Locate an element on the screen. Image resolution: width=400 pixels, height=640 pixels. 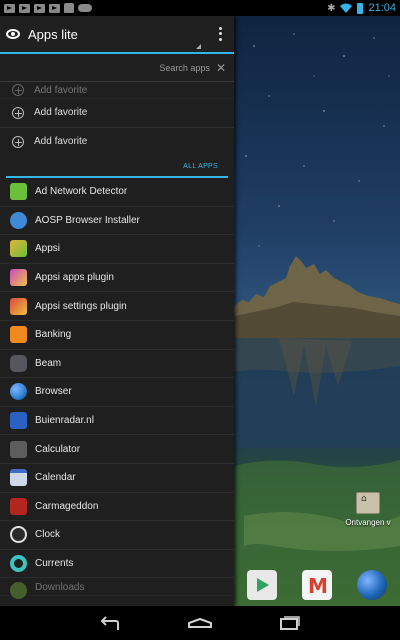
appsi-settings-icon is located at coordinates (18, 306).